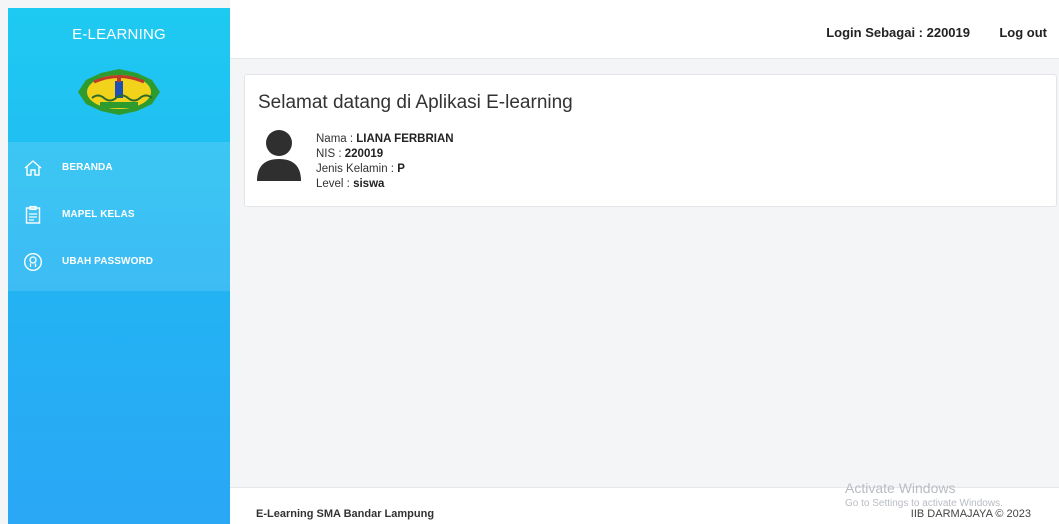 This screenshot has height=524, width=1059. Describe the element at coordinates (98, 214) in the screenshot. I see `sidebar-item-label: MAPEL KELAS` at that location.